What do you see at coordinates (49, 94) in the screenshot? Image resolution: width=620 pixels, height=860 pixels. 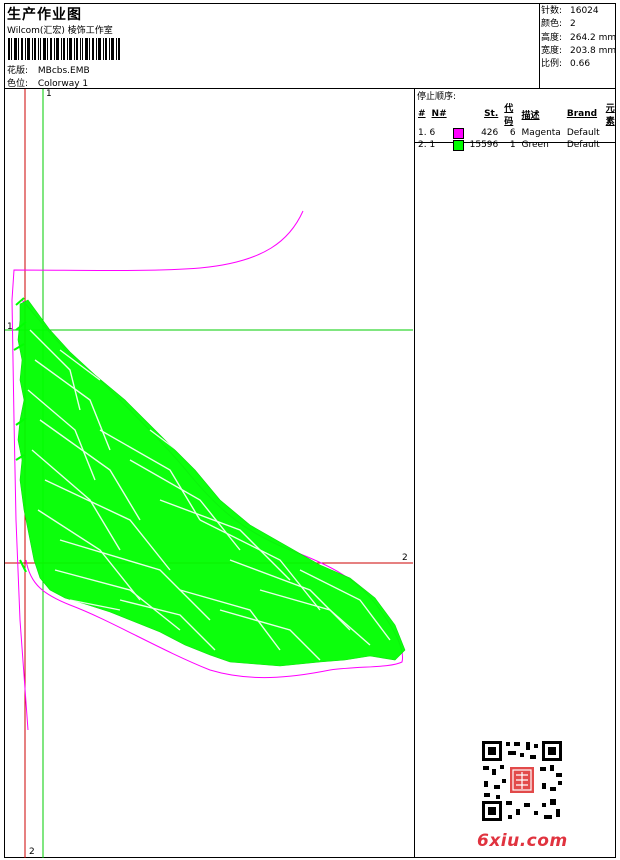 I see `guide-label-v-green: 1` at bounding box center [49, 94].